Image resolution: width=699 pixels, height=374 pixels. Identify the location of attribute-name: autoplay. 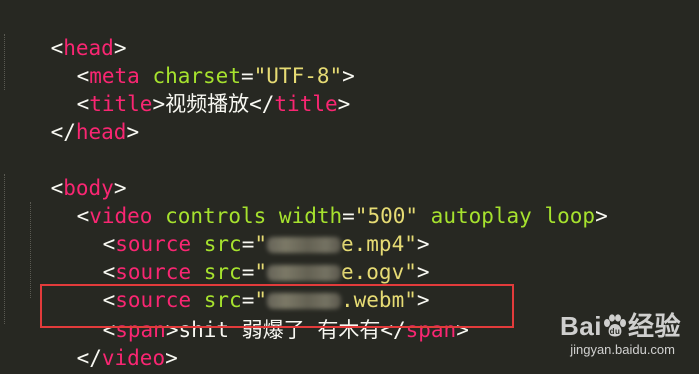
(481, 216).